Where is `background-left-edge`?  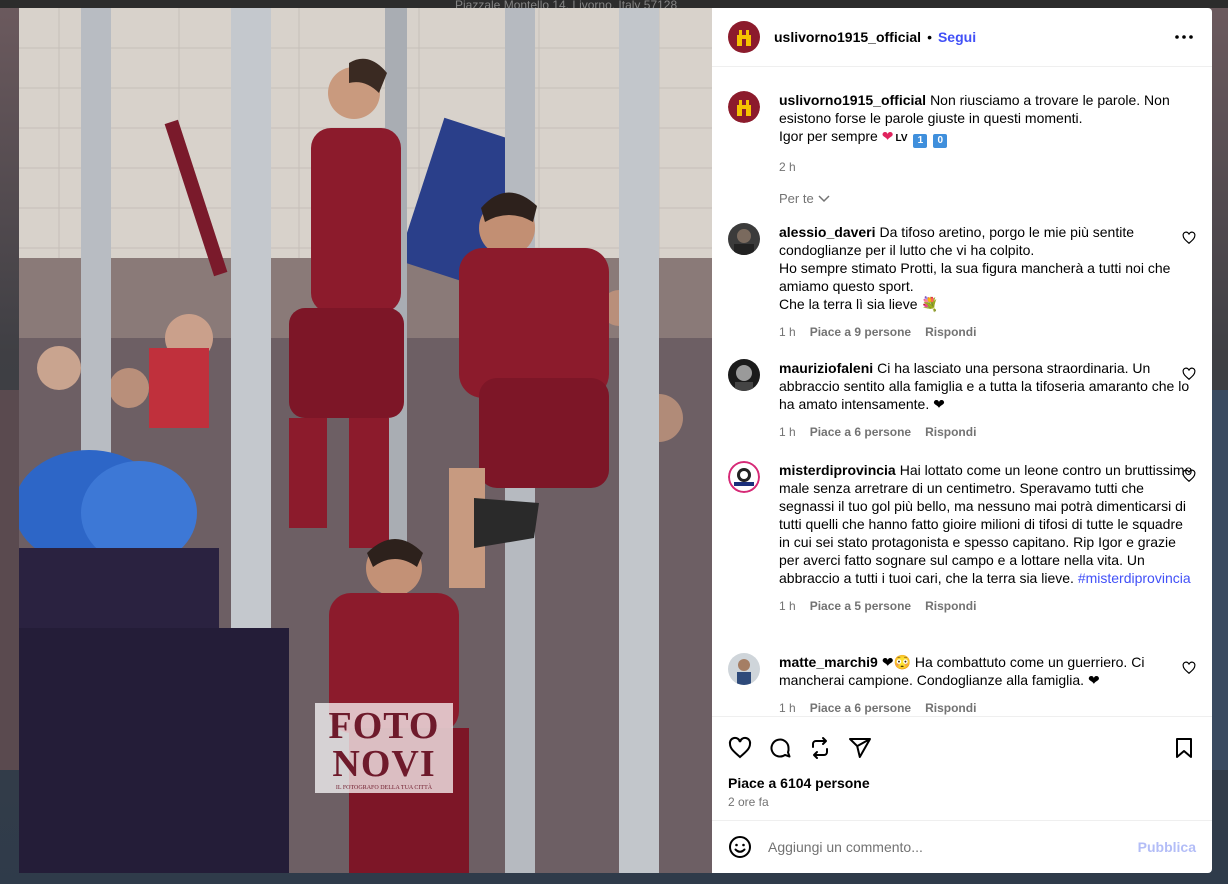
background-left-edge is located at coordinates (10, 580).